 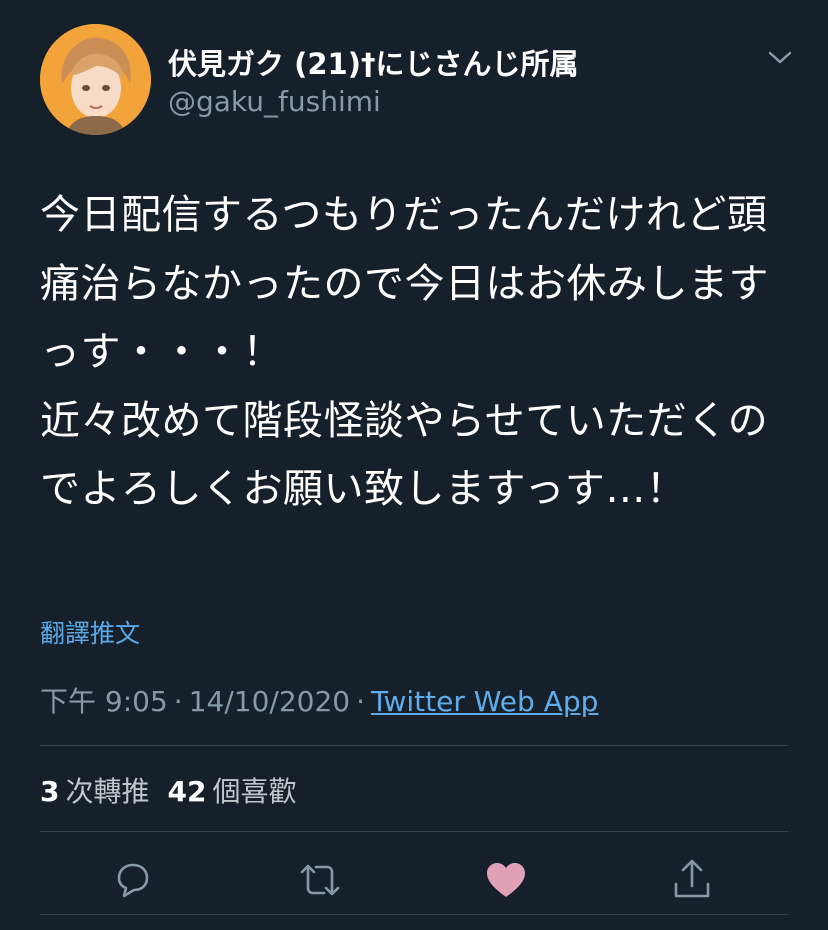 I want to click on tweet-date: 14/10/2020, so click(x=269, y=701).